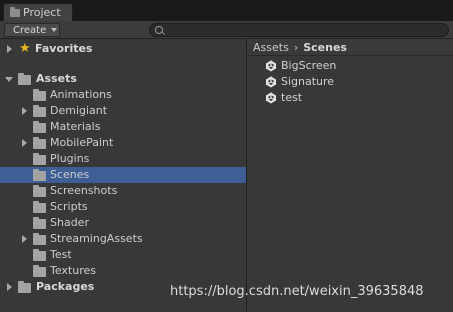  I want to click on create-dropdown-button: Create, so click(32, 30).